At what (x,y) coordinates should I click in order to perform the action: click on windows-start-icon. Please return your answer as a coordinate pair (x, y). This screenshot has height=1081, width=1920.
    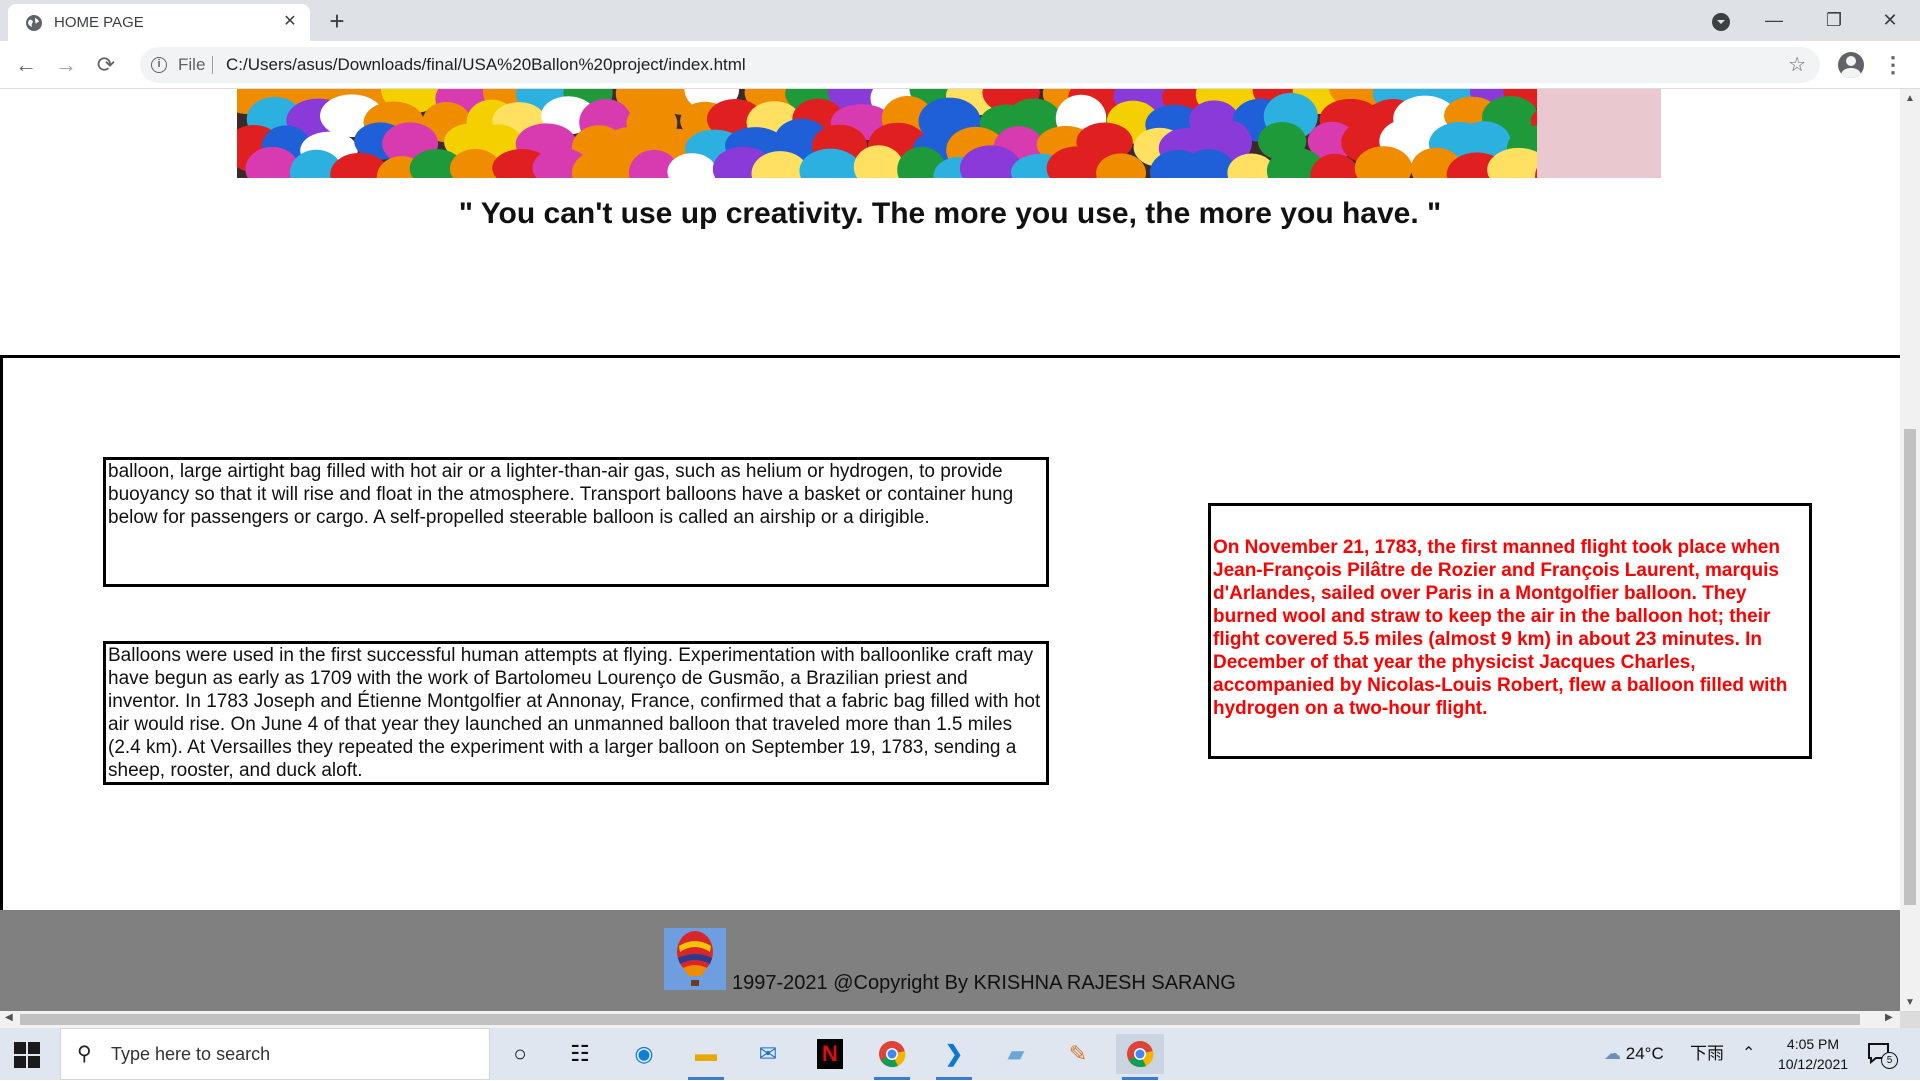
    Looking at the image, I should click on (27, 1055).